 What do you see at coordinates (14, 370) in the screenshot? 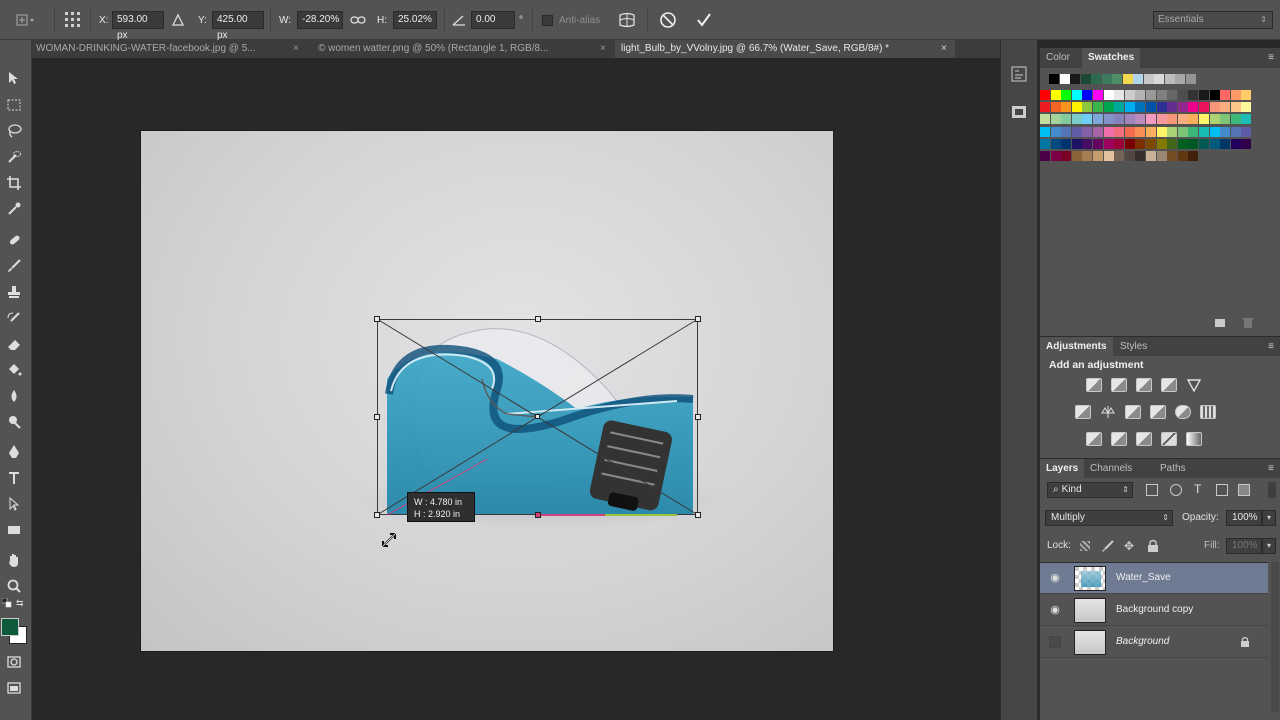
I see `paint-bucket-tool-icon` at bounding box center [14, 370].